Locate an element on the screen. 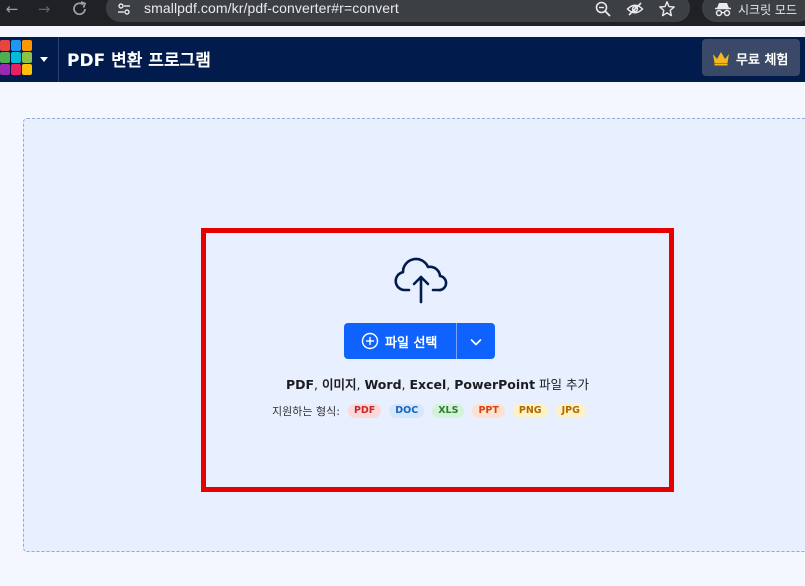  format-badge-doc: DOC is located at coordinates (407, 411).